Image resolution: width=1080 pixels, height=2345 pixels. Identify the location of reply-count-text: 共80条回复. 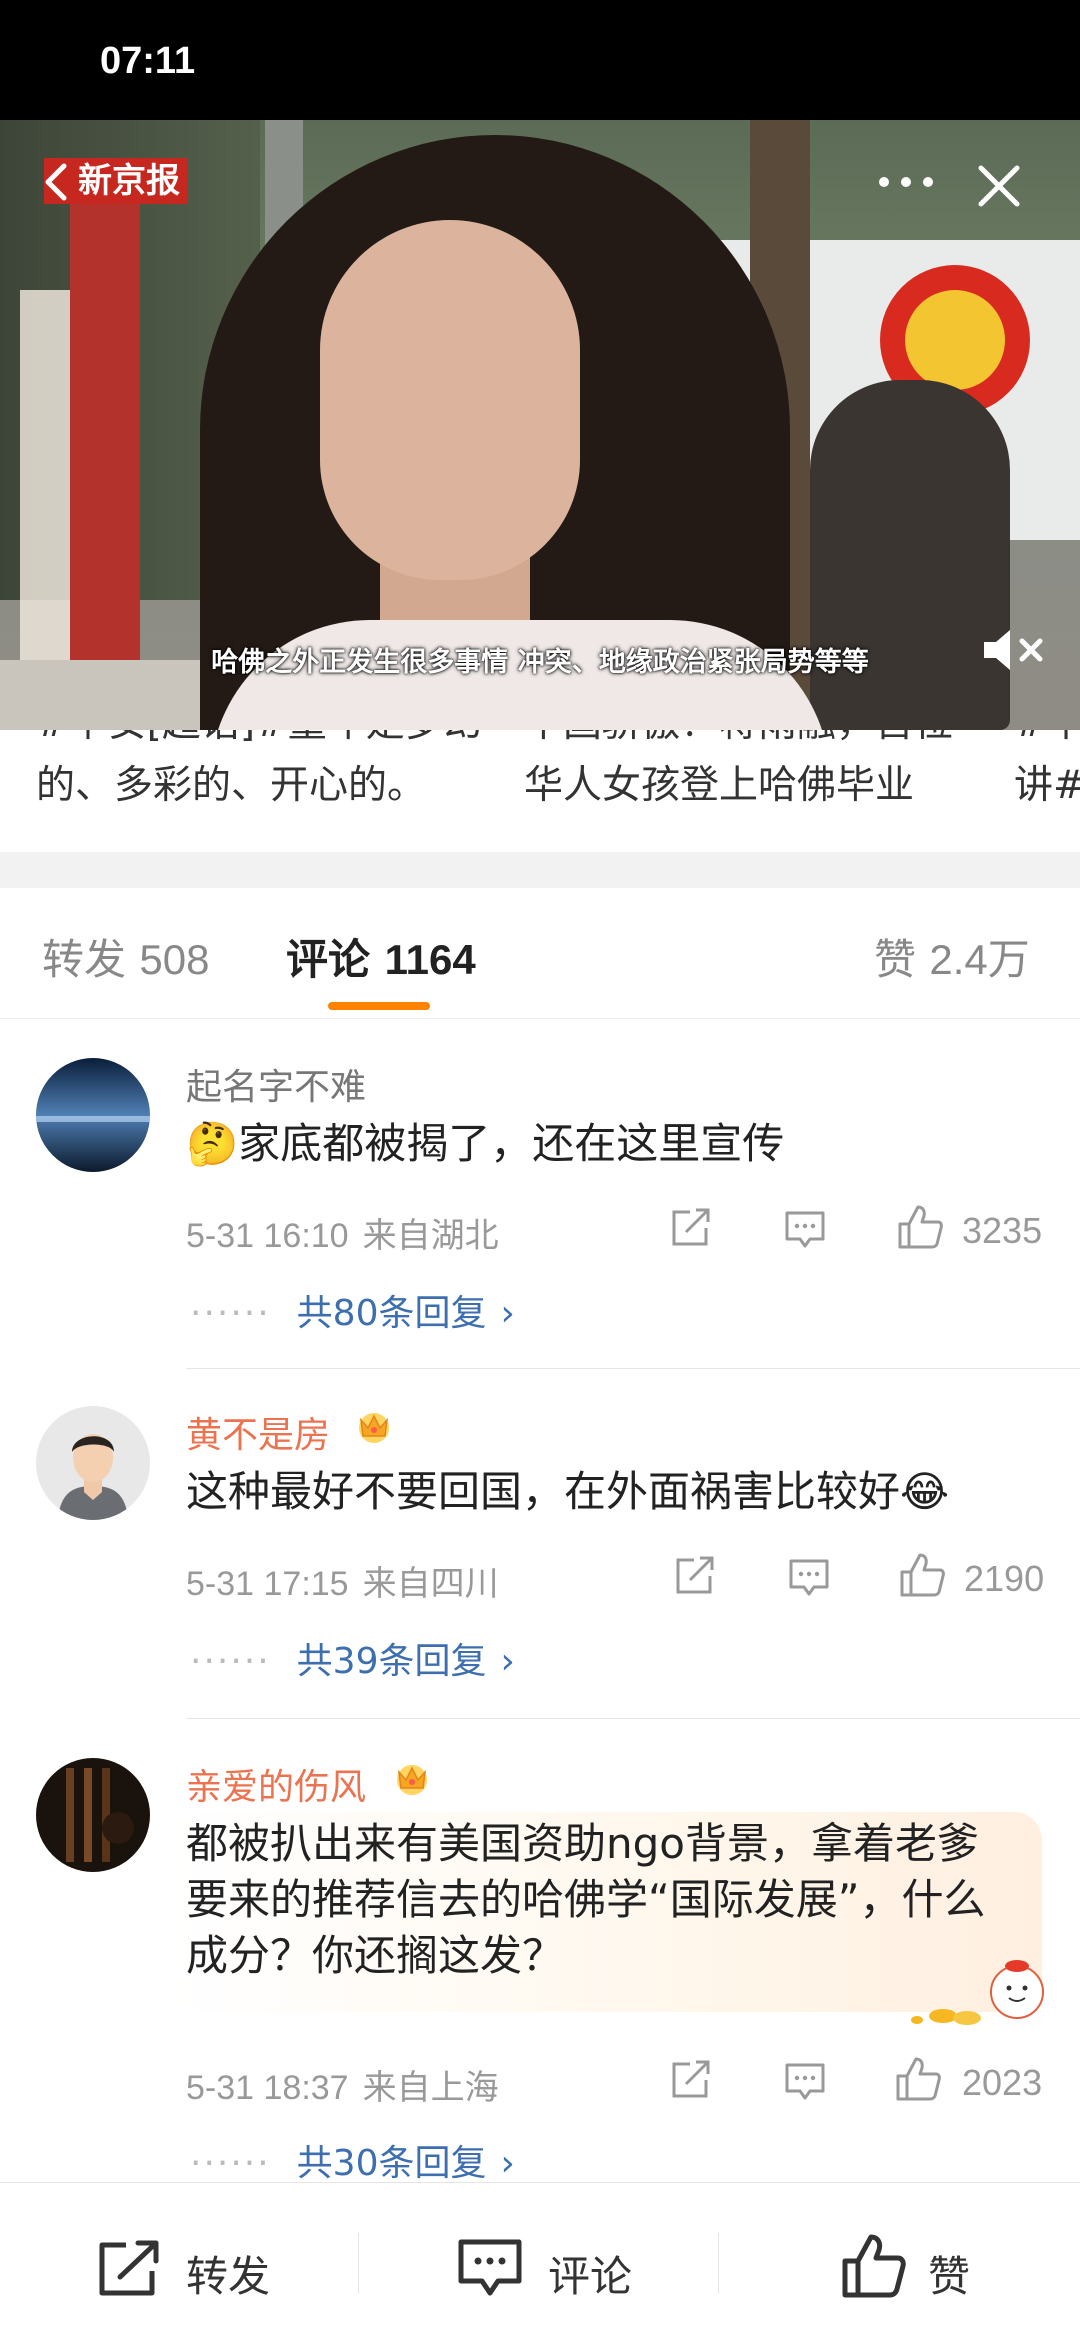
(391, 1313).